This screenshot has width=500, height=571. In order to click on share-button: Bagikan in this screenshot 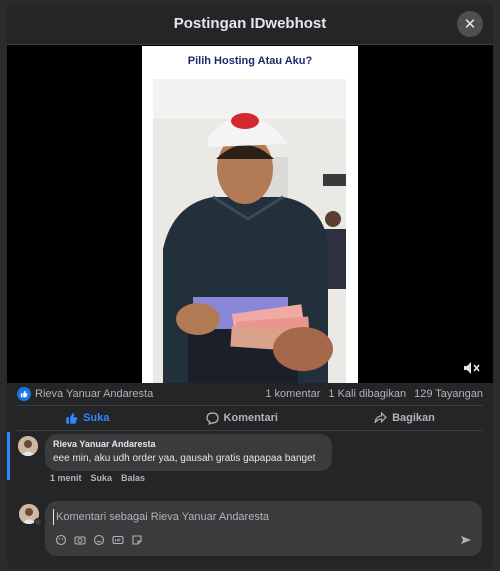, I will do `click(404, 418)`.